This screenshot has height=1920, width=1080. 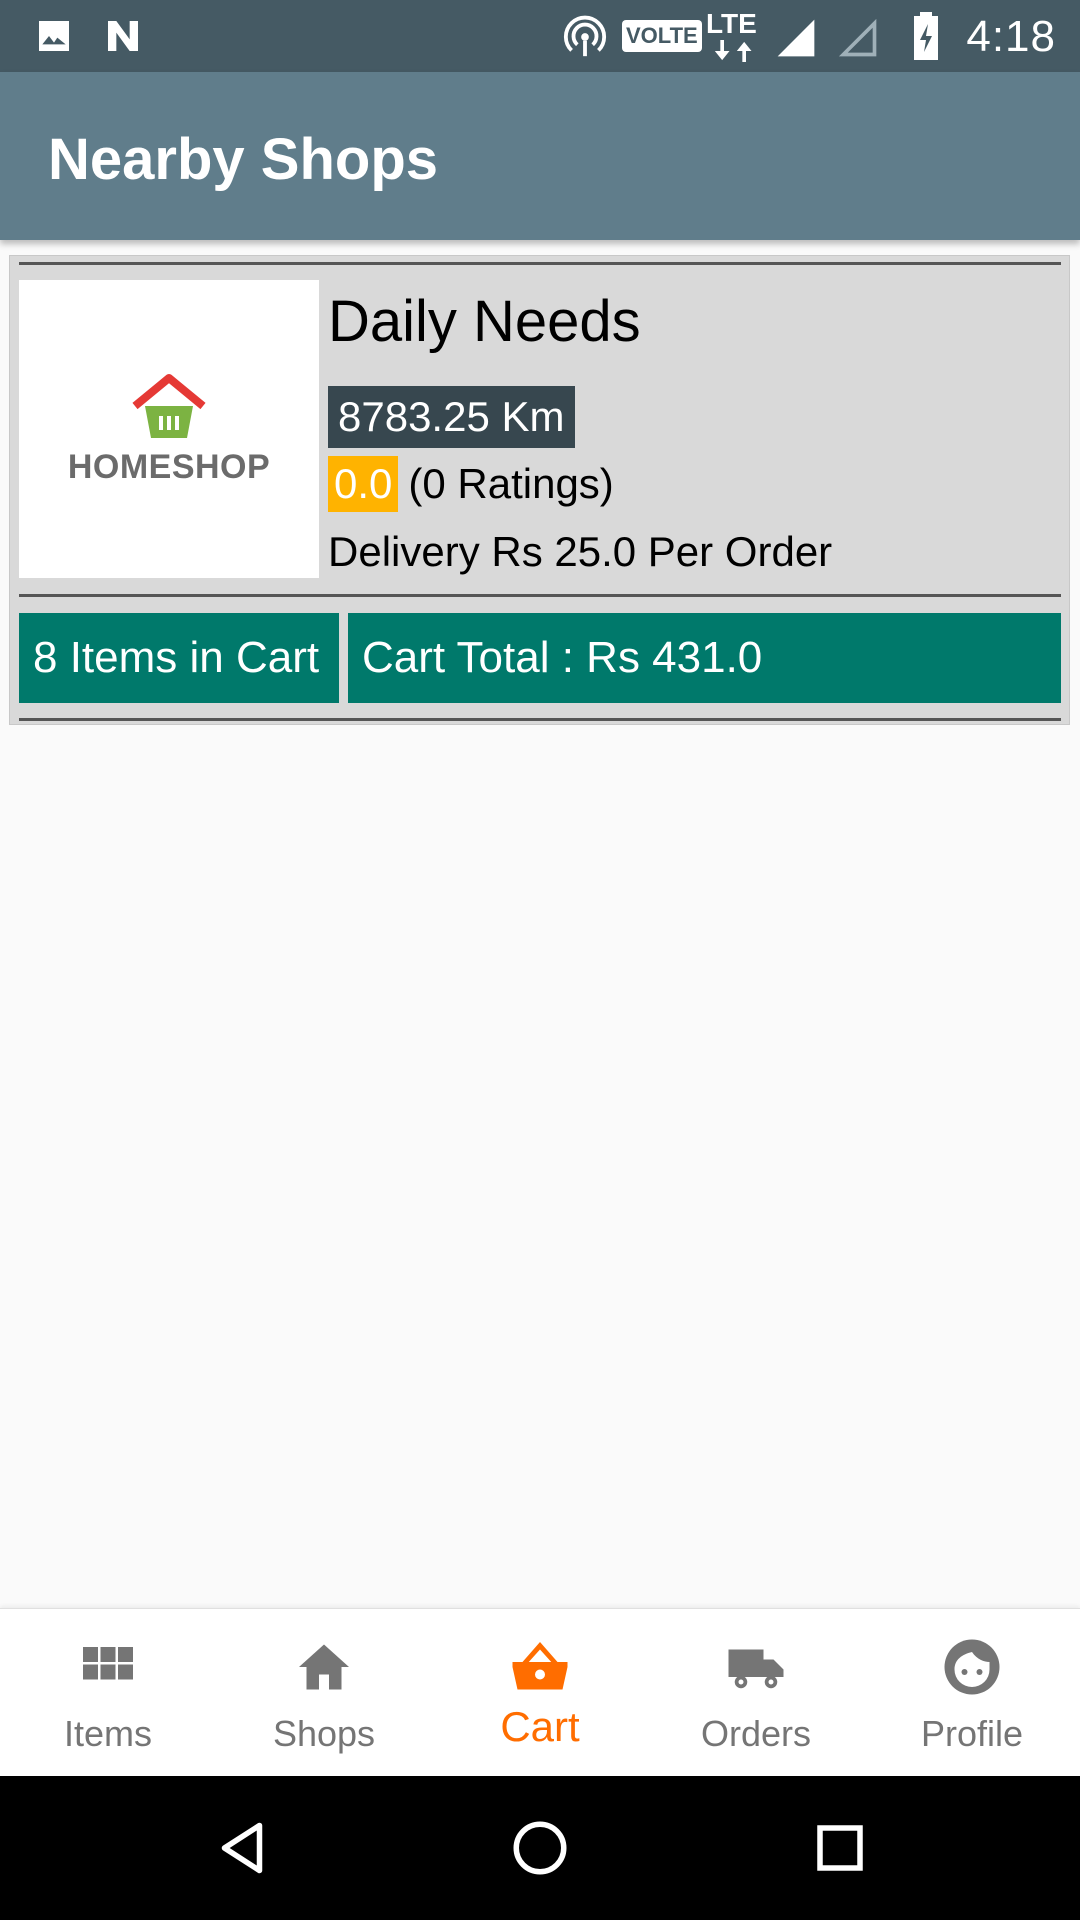 I want to click on clock: 4:18, so click(x=1011, y=36).